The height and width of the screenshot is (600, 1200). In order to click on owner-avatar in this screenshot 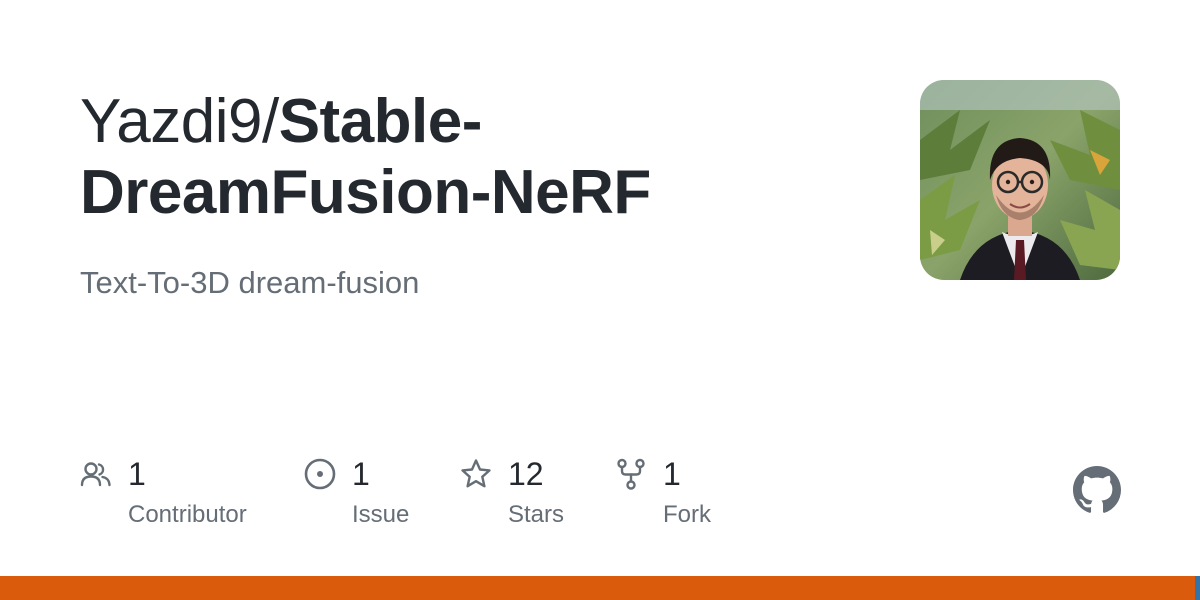, I will do `click(1020, 180)`.